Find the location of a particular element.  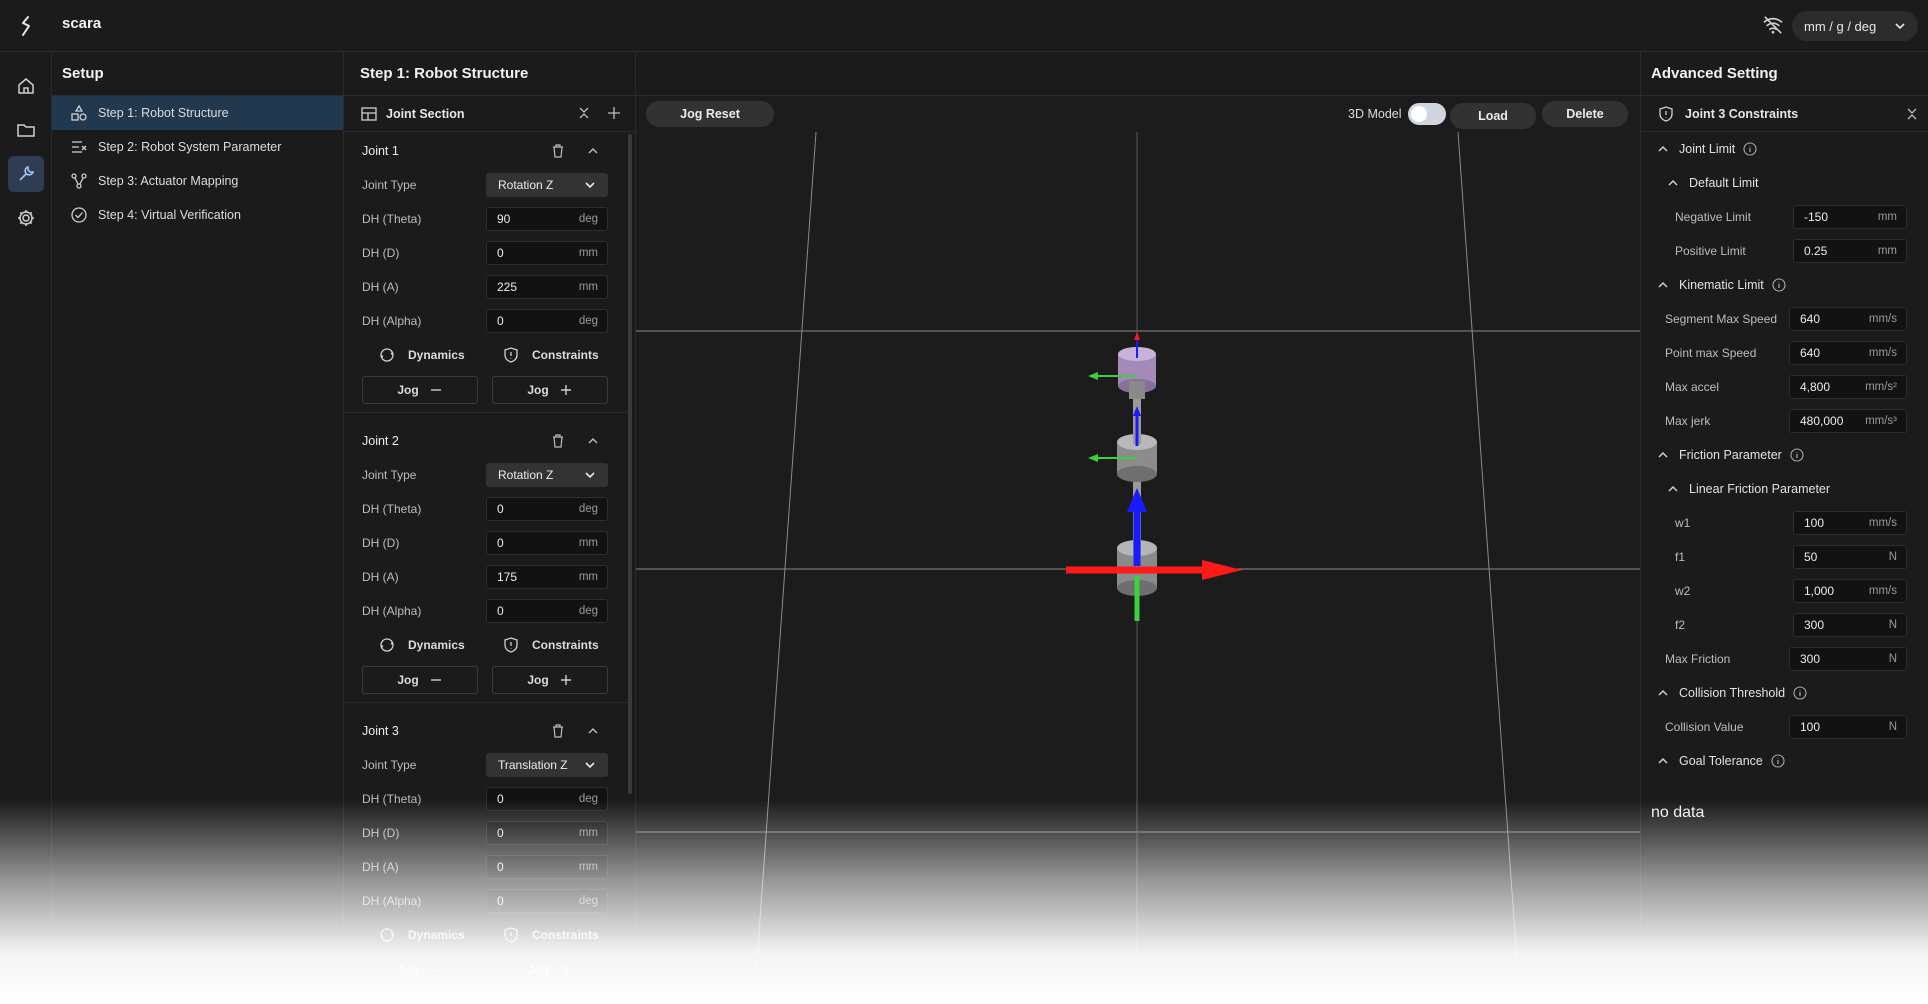

default-limit-section: Default Limit is located at coordinates (1784, 183).